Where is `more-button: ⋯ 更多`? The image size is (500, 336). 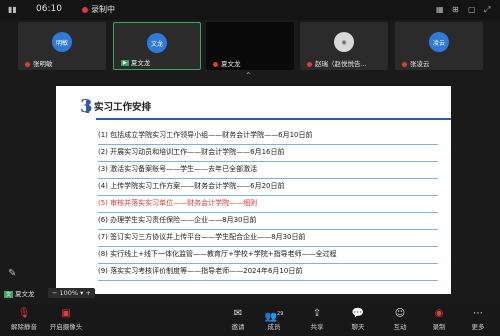
more-button: ⋯ 更多 is located at coordinates (478, 319).